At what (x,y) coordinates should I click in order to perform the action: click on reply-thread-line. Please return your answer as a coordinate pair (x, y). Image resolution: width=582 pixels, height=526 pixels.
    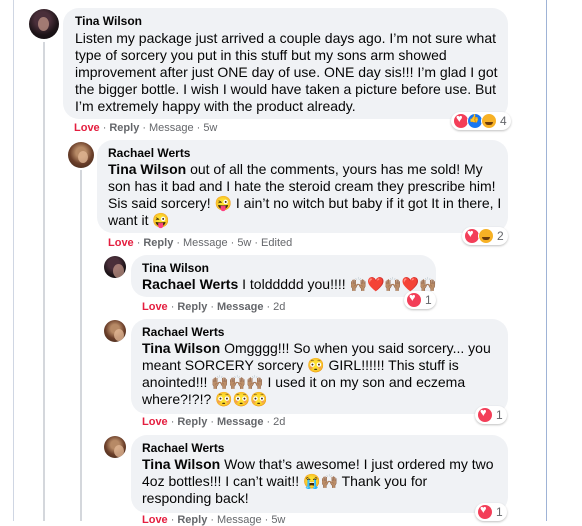
    Looking at the image, I should click on (81, 345).